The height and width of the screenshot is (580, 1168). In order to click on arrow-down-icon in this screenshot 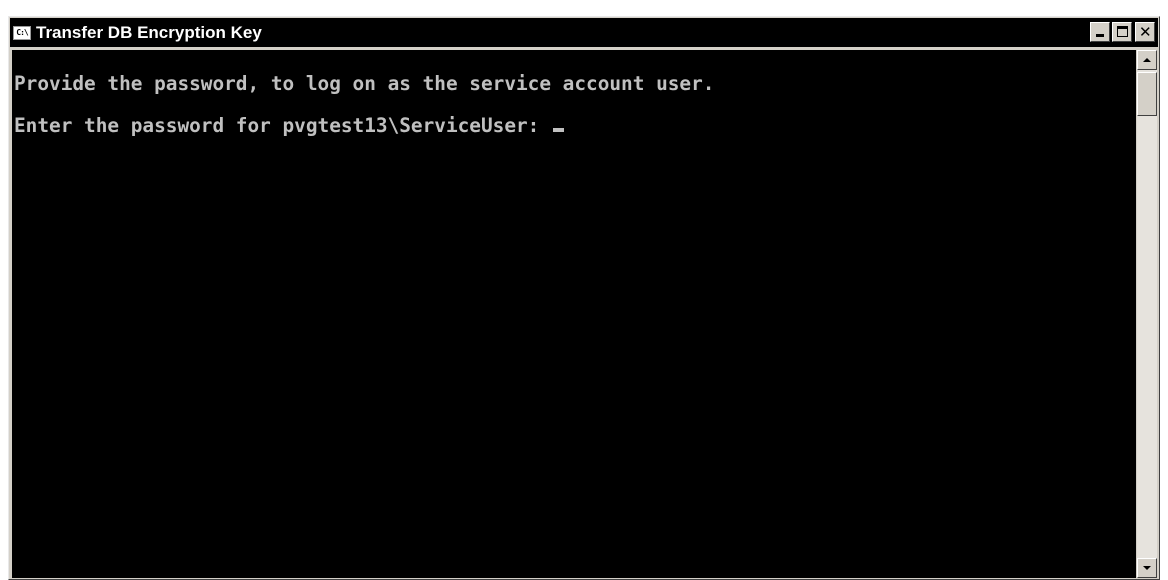, I will do `click(1147, 568)`.